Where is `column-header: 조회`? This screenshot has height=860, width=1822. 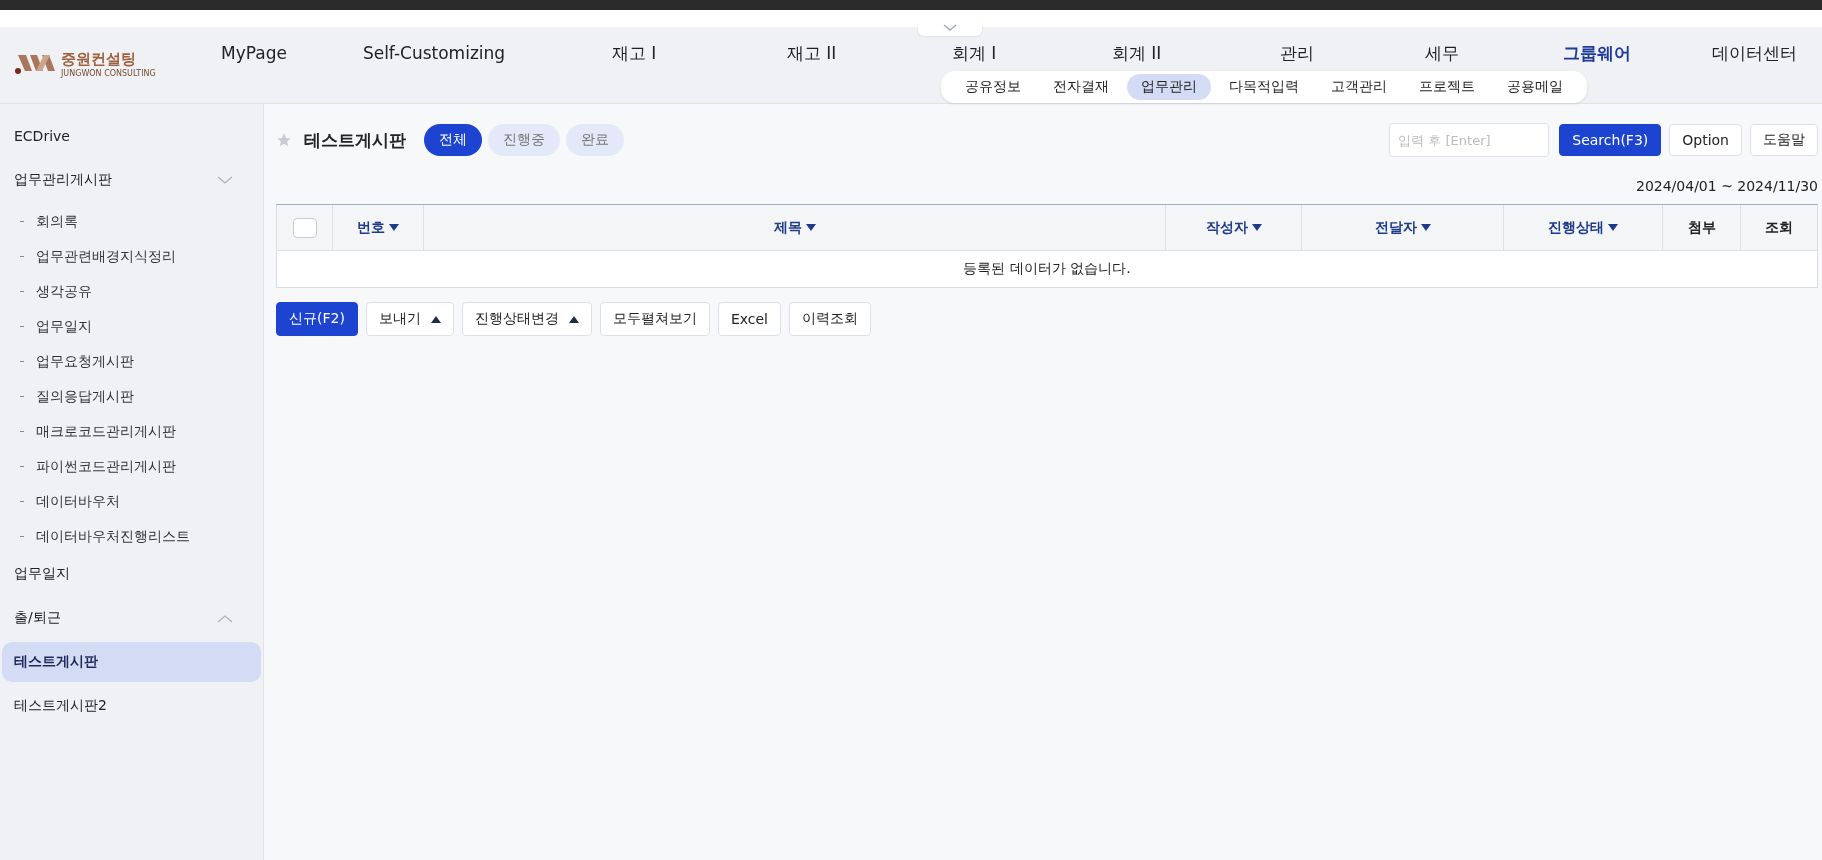
column-header: 조회 is located at coordinates (1779, 228).